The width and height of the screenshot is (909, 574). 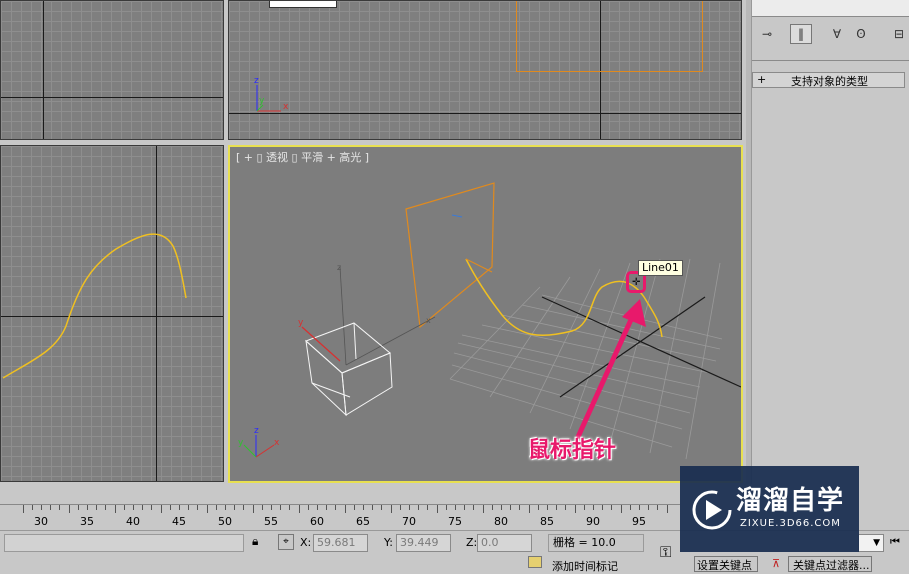 What do you see at coordinates (256, 431) in the screenshot?
I see `corner-axis-z: z` at bounding box center [256, 431].